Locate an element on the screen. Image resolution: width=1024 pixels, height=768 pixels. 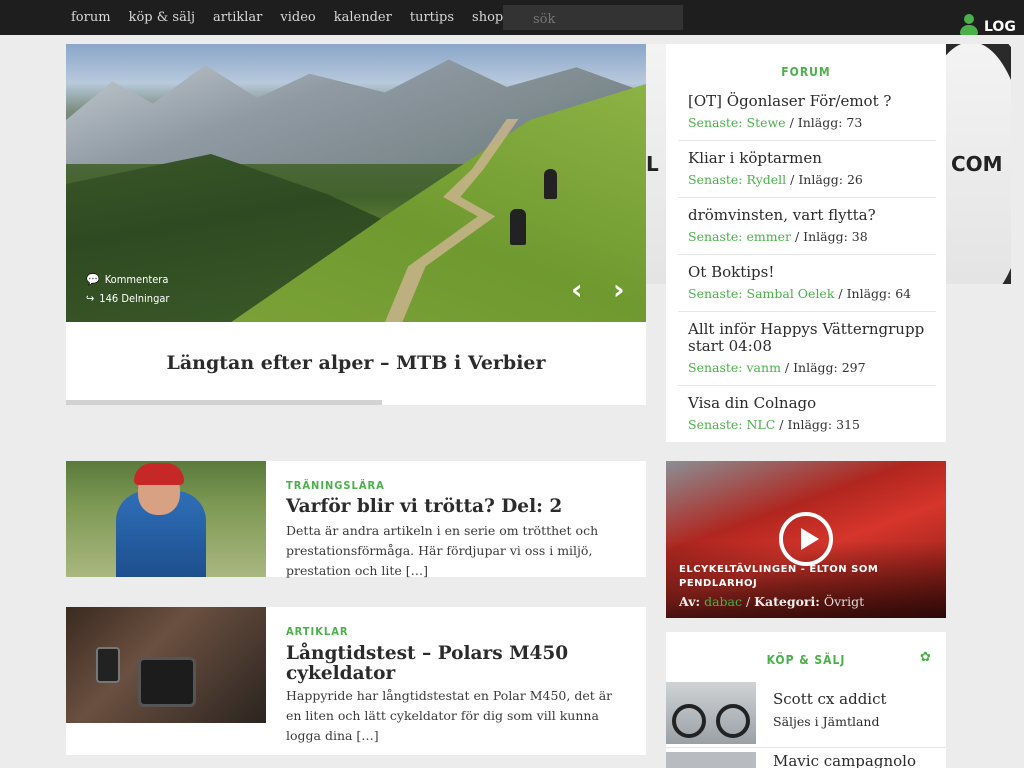
user-icon is located at coordinates (969, 25).